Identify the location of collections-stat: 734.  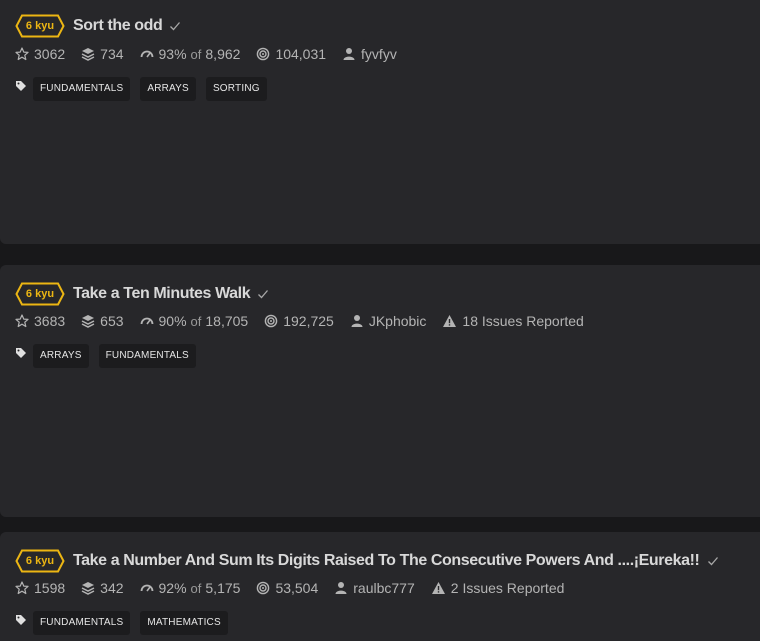
(102, 54).